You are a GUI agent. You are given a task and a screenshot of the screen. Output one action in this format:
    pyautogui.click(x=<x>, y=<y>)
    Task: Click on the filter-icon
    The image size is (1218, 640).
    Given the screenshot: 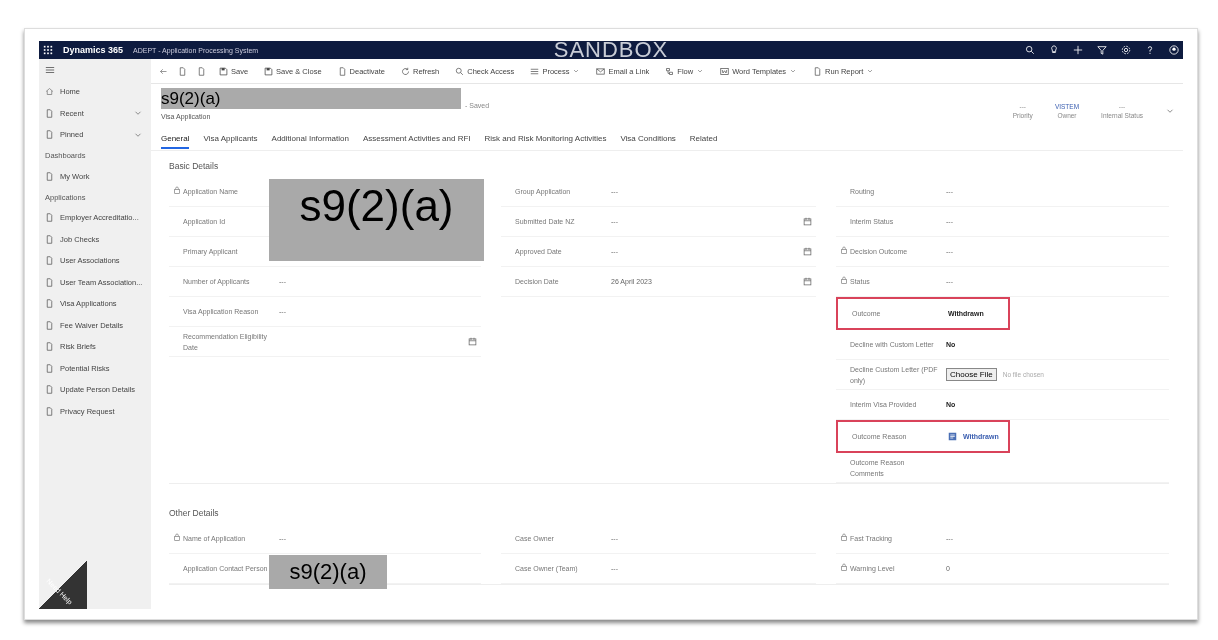 What is the action you would take?
    pyautogui.click(x=1102, y=50)
    